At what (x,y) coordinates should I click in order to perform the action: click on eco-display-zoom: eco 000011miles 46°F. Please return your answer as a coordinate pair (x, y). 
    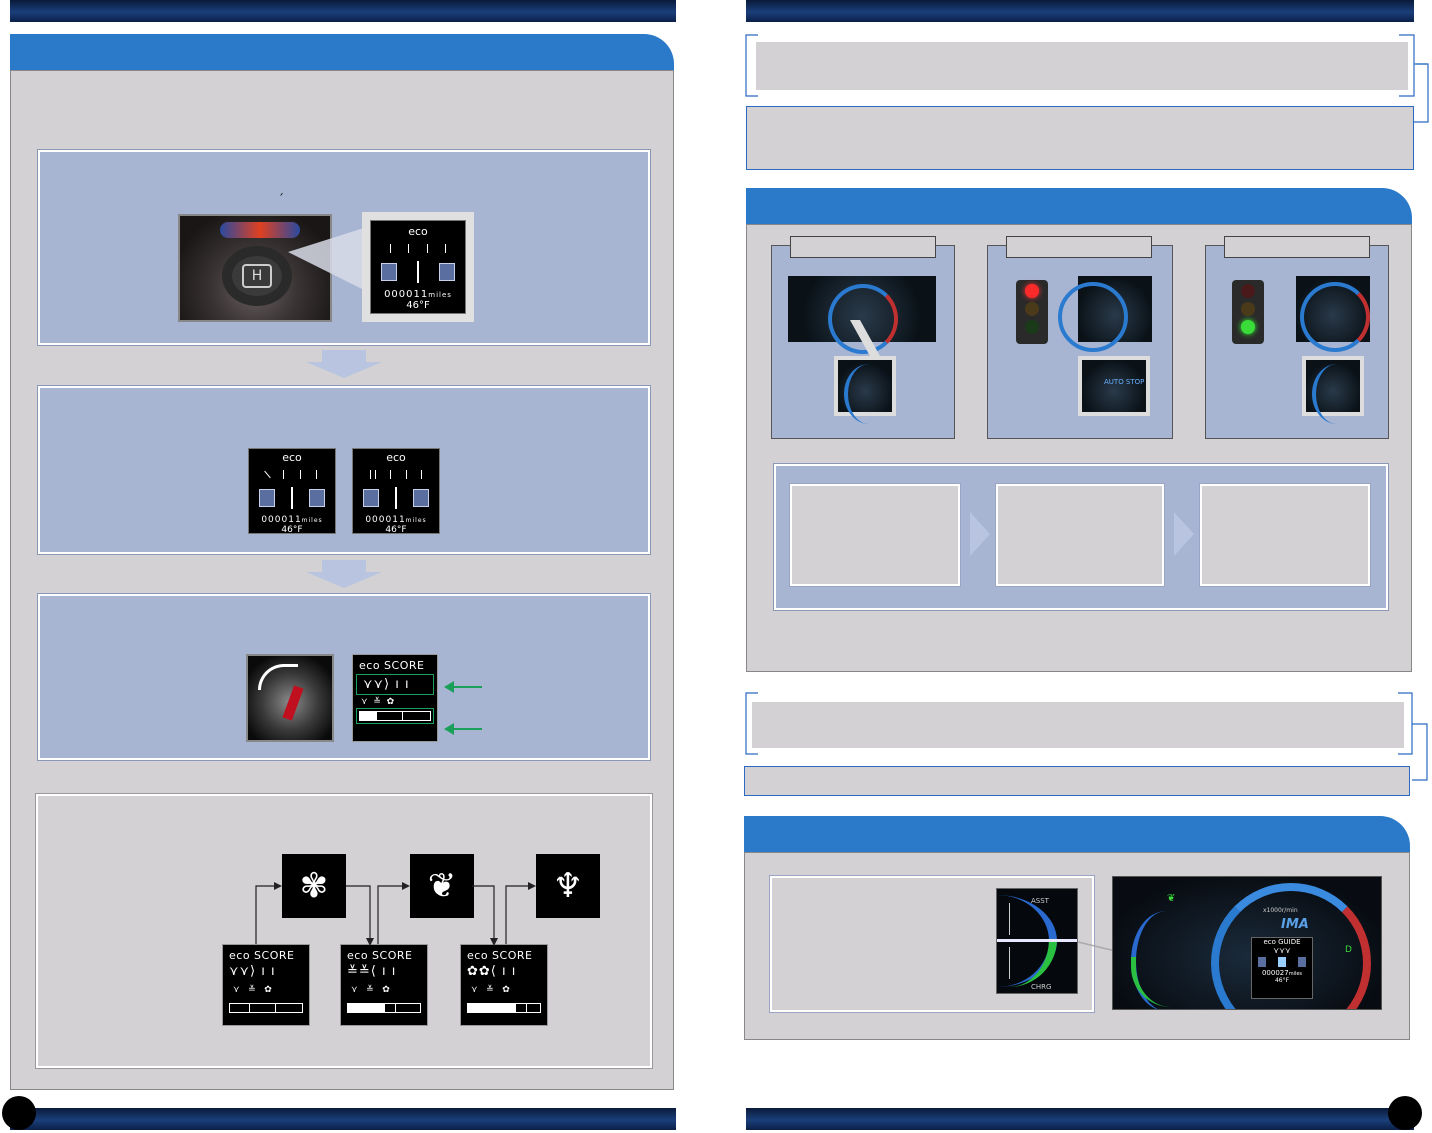
    Looking at the image, I should click on (418, 267).